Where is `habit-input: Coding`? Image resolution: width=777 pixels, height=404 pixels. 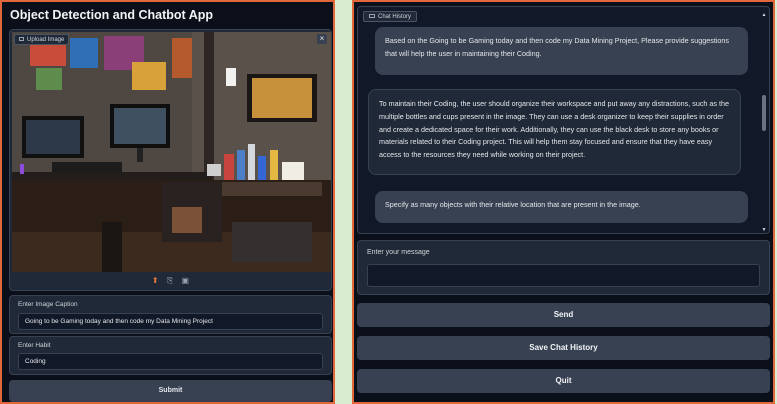
habit-input: Coding is located at coordinates (170, 361).